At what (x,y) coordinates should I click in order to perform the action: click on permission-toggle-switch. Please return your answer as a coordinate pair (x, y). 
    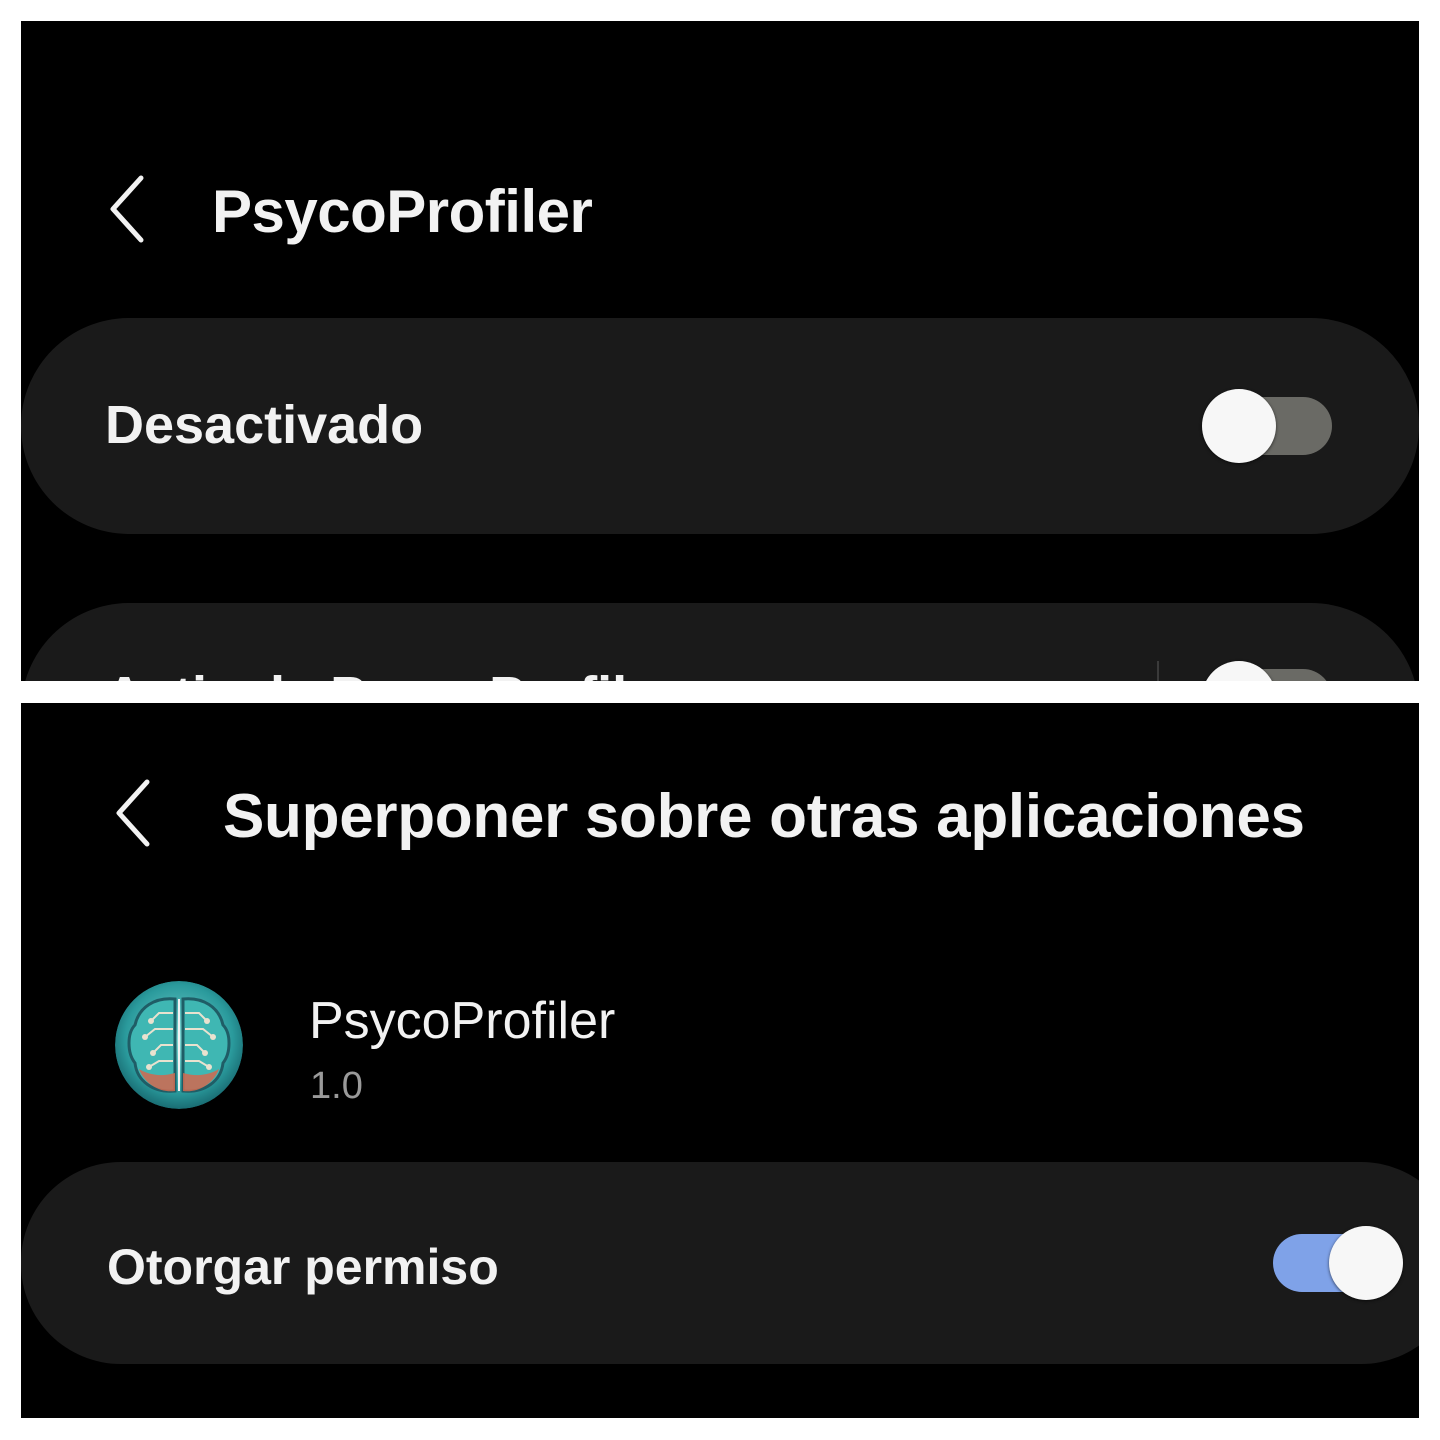
    Looking at the image, I should click on (1338, 1263).